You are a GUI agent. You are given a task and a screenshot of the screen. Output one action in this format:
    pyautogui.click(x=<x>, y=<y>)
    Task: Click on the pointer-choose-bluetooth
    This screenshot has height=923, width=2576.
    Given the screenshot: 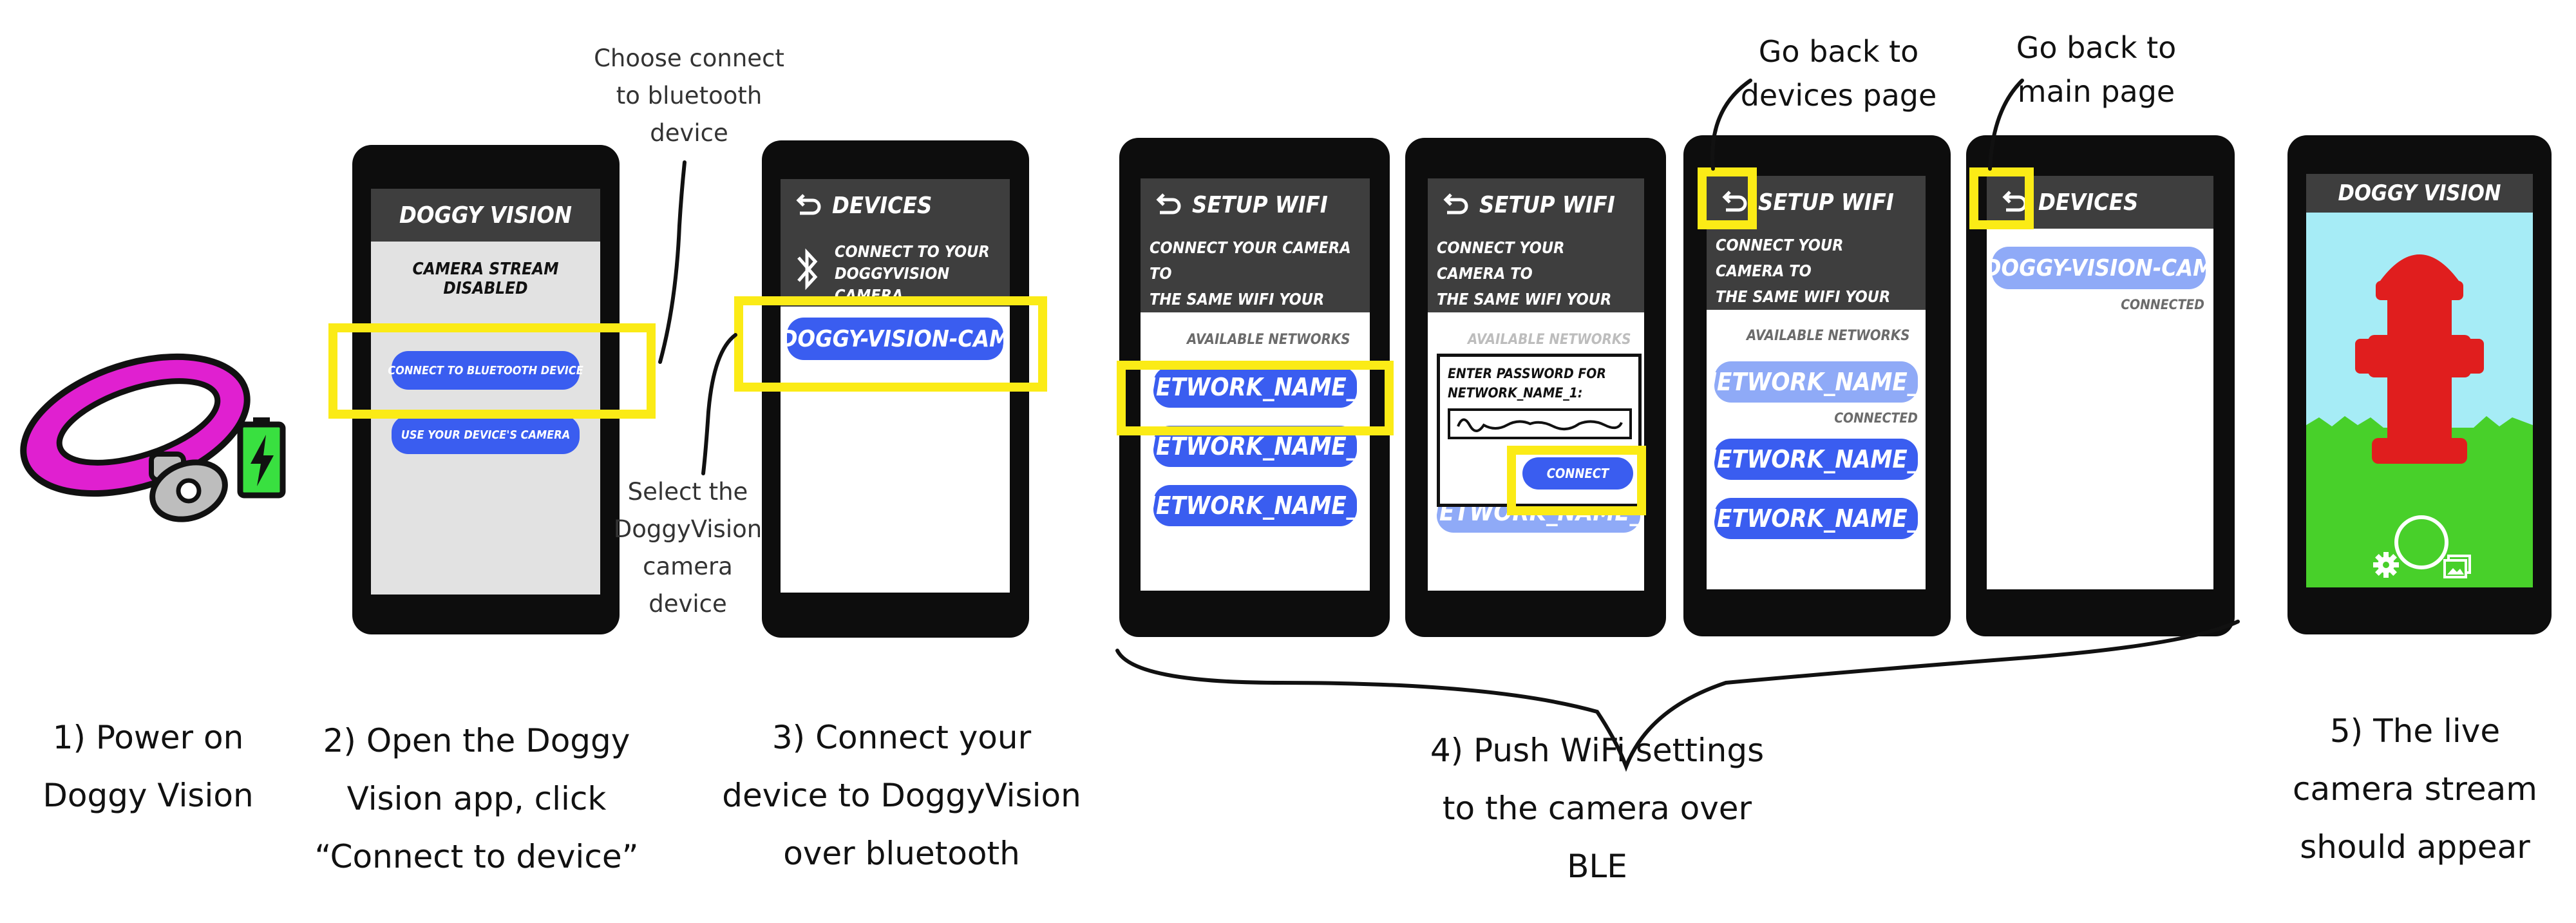 What is the action you would take?
    pyautogui.click(x=673, y=262)
    